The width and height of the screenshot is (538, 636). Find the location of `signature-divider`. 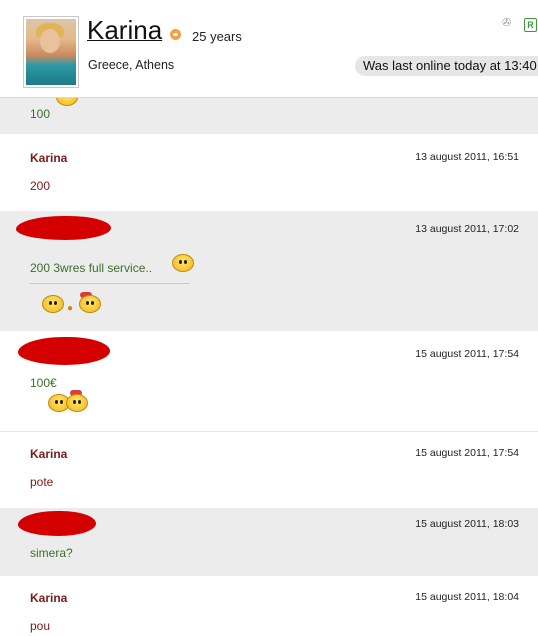

signature-divider is located at coordinates (110, 283).